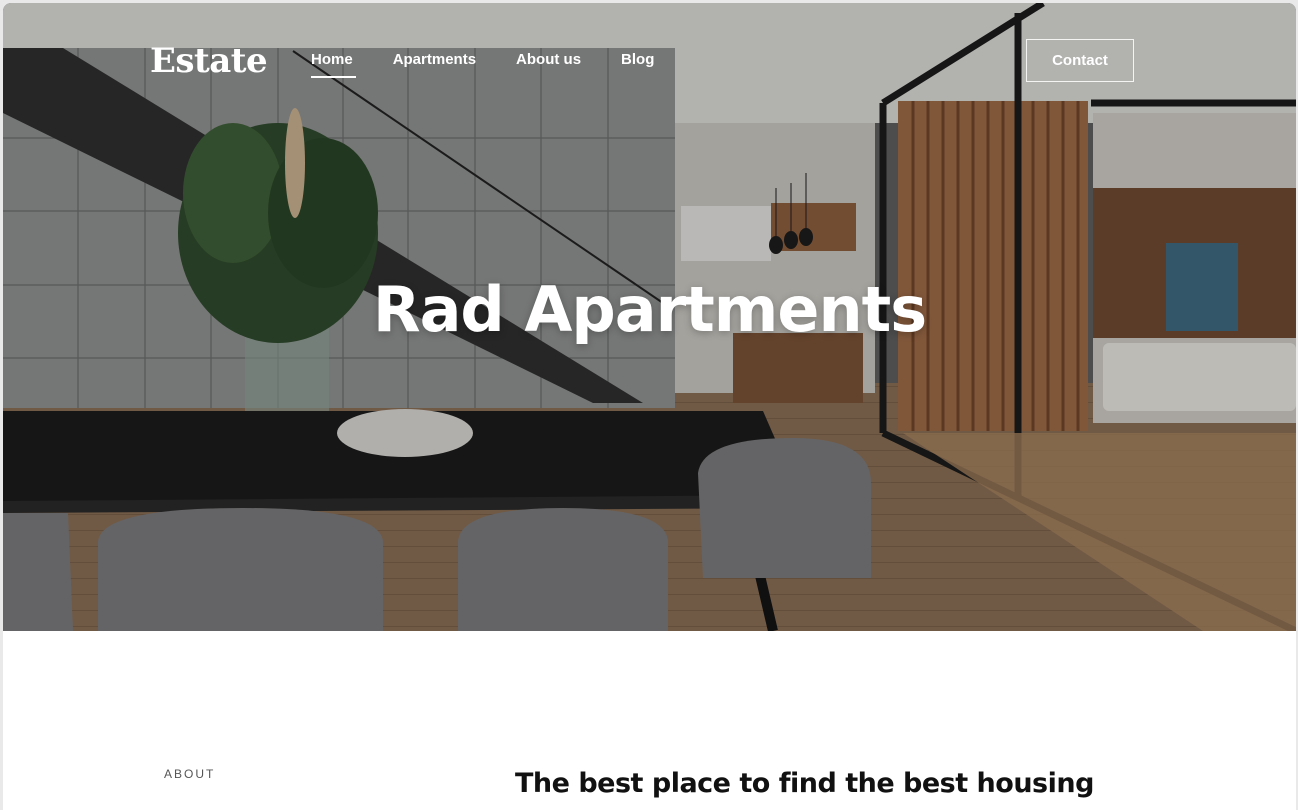 This screenshot has width=1298, height=810. Describe the element at coordinates (190, 774) in the screenshot. I see `about-section-label: ABOUT` at that location.